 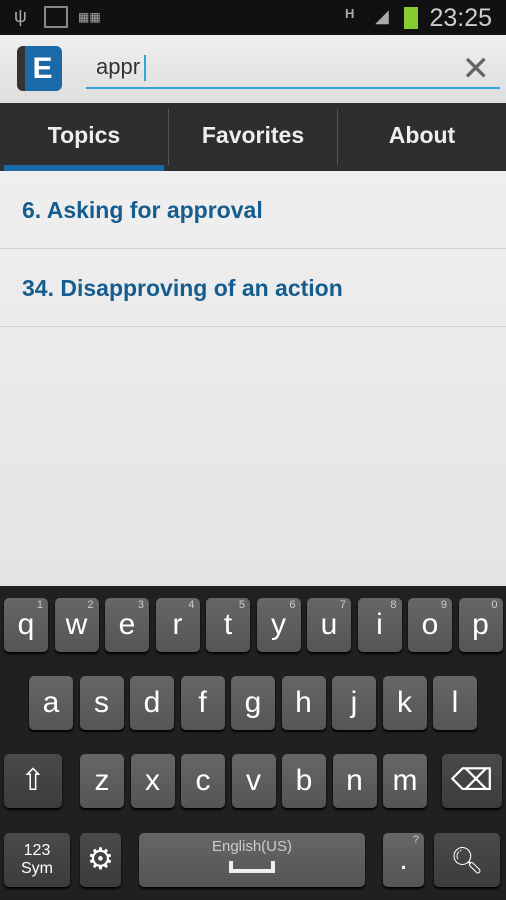 What do you see at coordinates (253, 17) in the screenshot?
I see `status-bar: ψ ▦▦ H ◢ 23:25` at bounding box center [253, 17].